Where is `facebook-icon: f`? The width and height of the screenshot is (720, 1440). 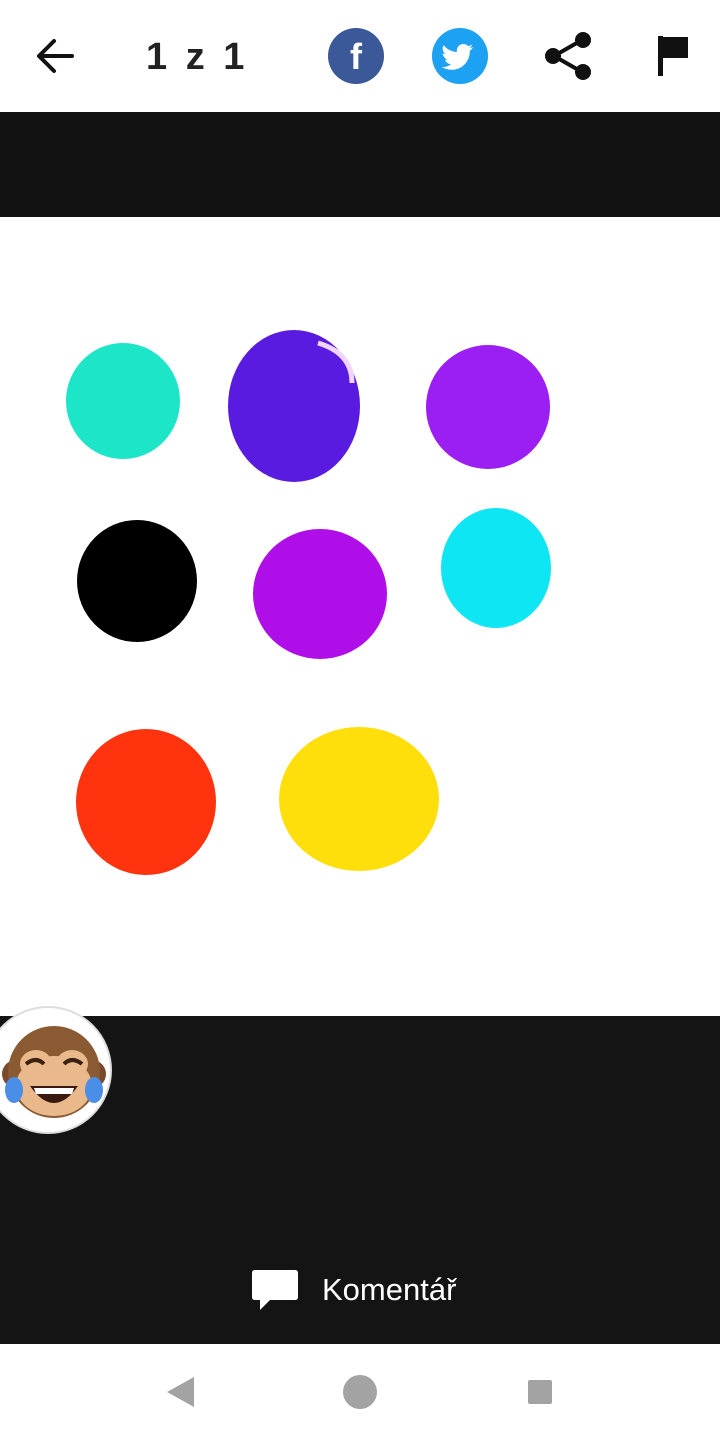
facebook-icon: f is located at coordinates (356, 56).